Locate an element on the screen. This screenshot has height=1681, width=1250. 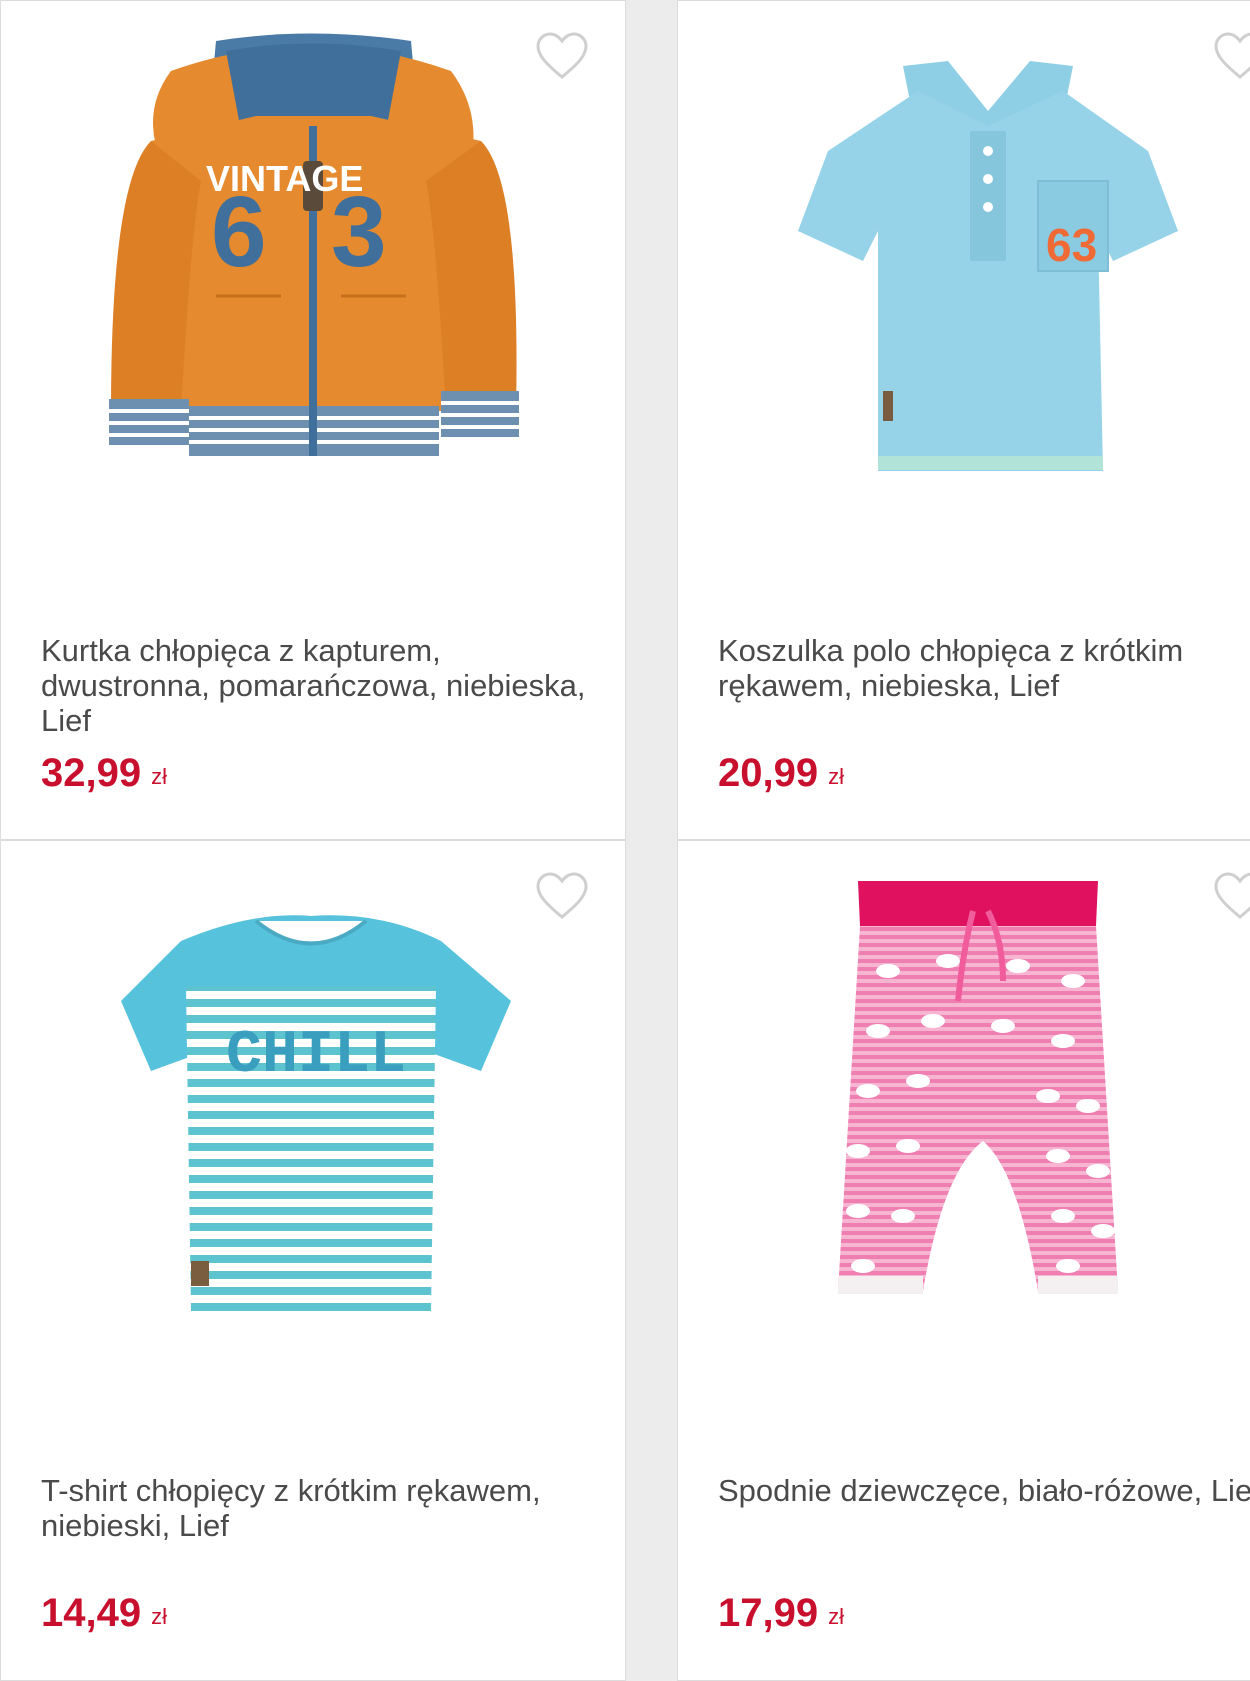
product-price: 14,49 zł is located at coordinates (104, 1613).